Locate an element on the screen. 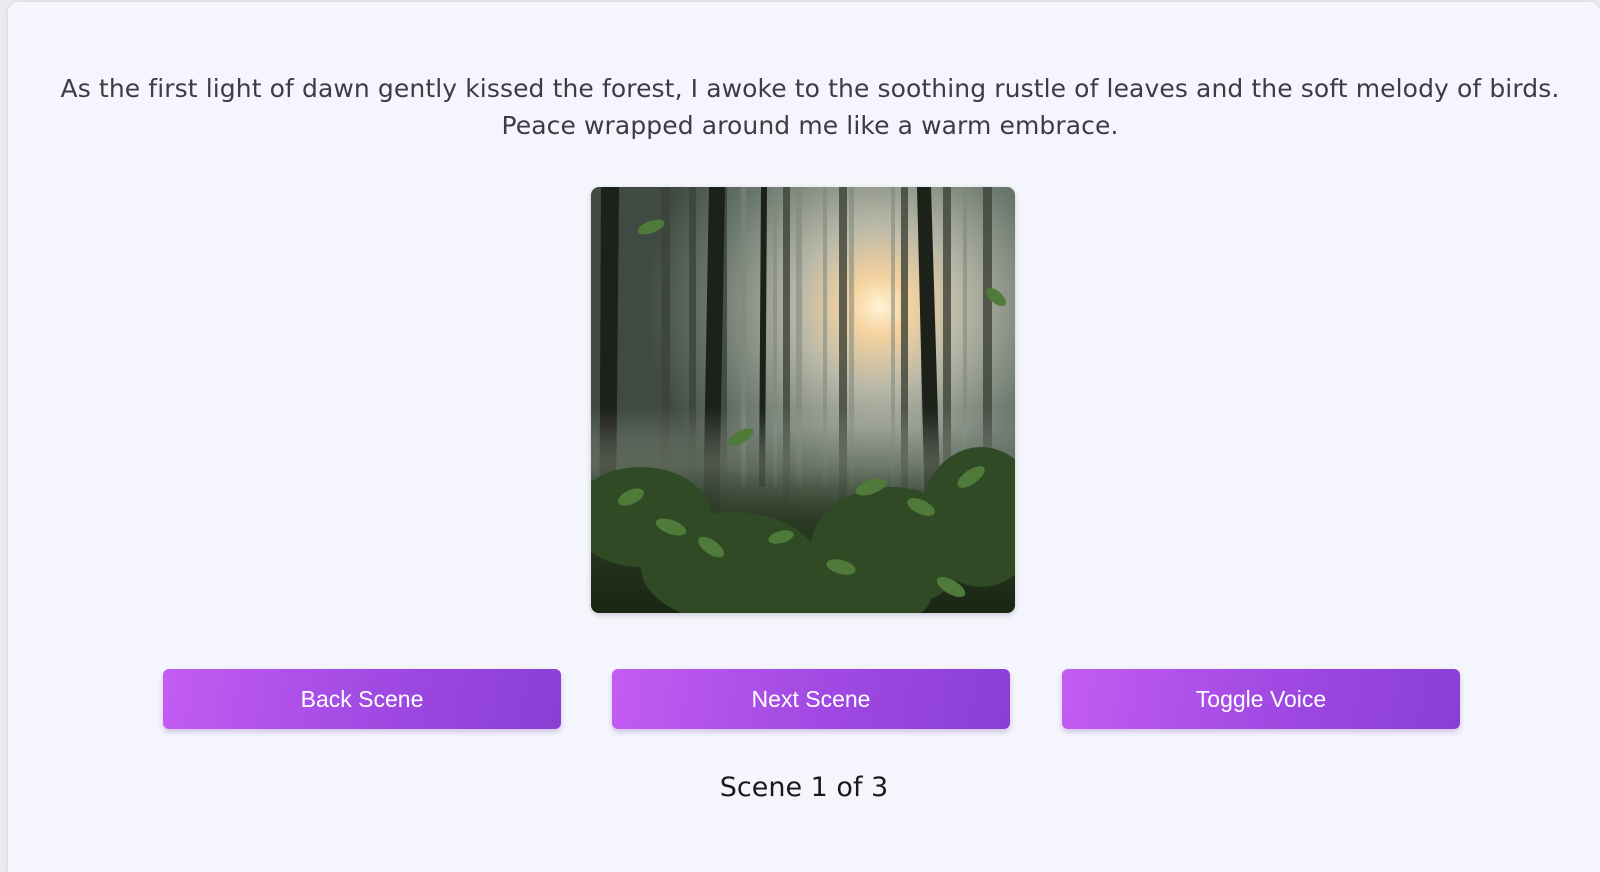 This screenshot has width=1600, height=872. back-scene-button: Back Scene is located at coordinates (362, 699).